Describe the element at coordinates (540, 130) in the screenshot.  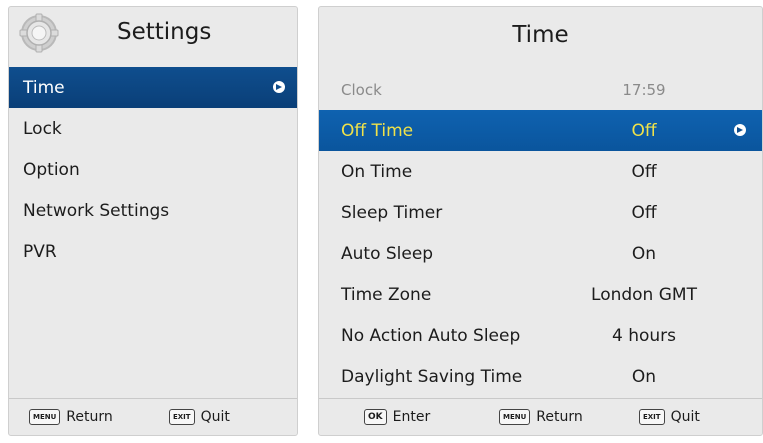
I see `row-off-time: Off Time Off` at that location.